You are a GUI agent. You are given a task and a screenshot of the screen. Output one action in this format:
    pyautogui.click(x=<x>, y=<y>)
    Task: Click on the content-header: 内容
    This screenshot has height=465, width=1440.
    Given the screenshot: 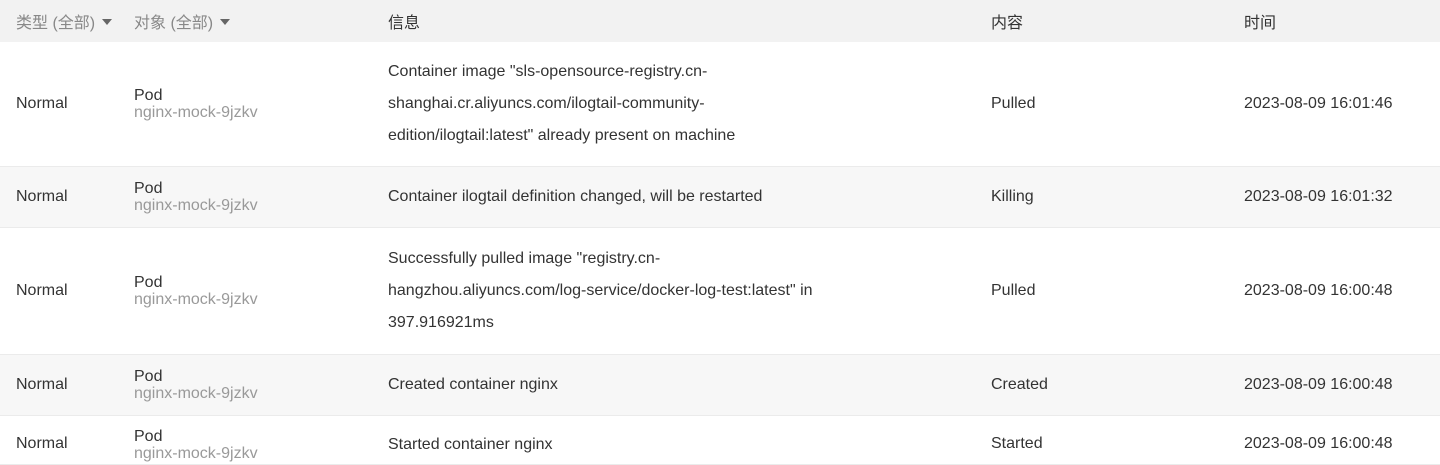 What is the action you would take?
    pyautogui.click(x=1101, y=21)
    